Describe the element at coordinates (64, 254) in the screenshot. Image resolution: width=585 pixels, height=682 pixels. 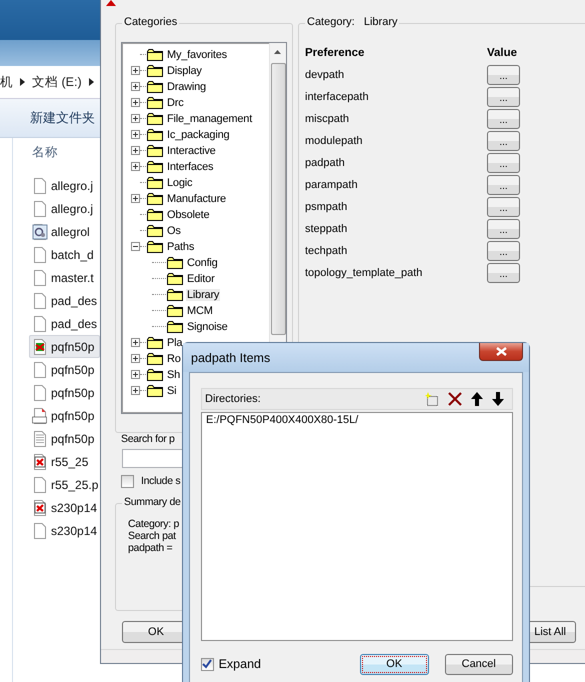
I see `file-item: batch_d` at that location.